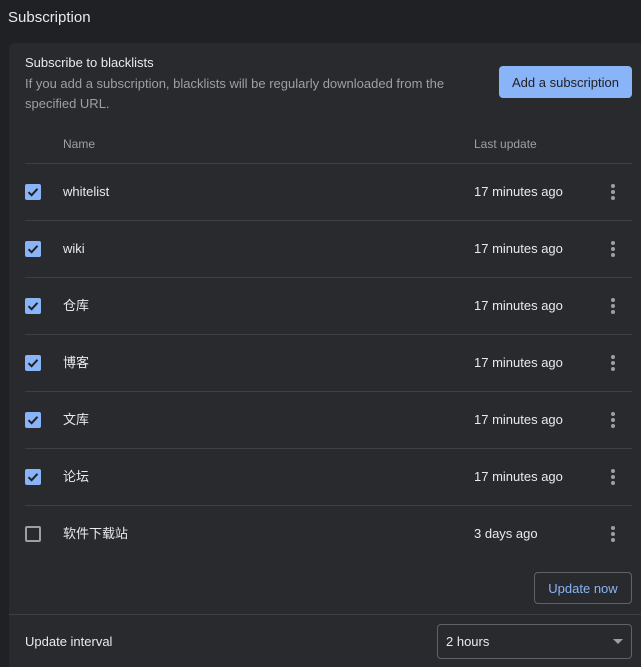 This screenshot has height=667, width=641. What do you see at coordinates (69, 641) in the screenshot?
I see `update-interval-label: Update interval` at bounding box center [69, 641].